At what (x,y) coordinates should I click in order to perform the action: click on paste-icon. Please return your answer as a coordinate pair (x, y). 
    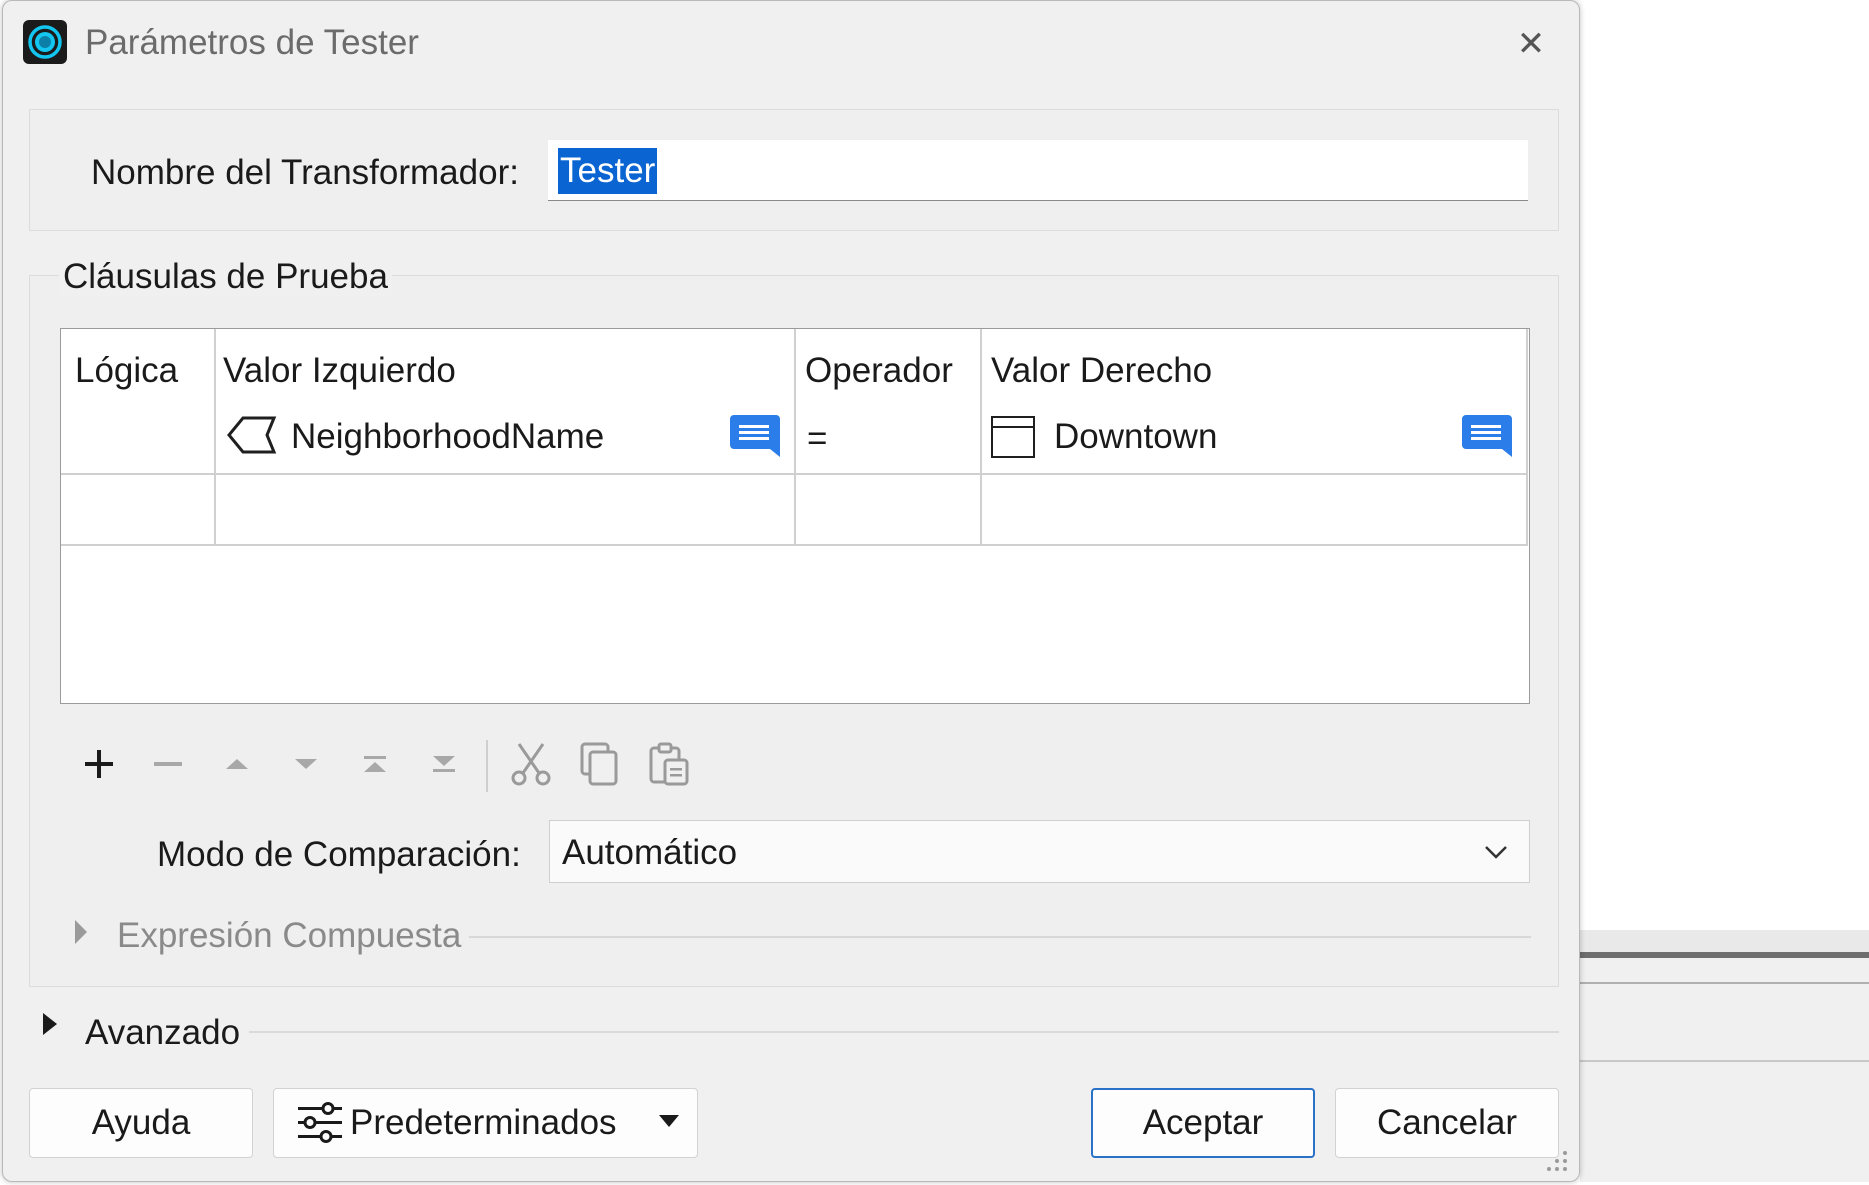
    Looking at the image, I should click on (669, 764).